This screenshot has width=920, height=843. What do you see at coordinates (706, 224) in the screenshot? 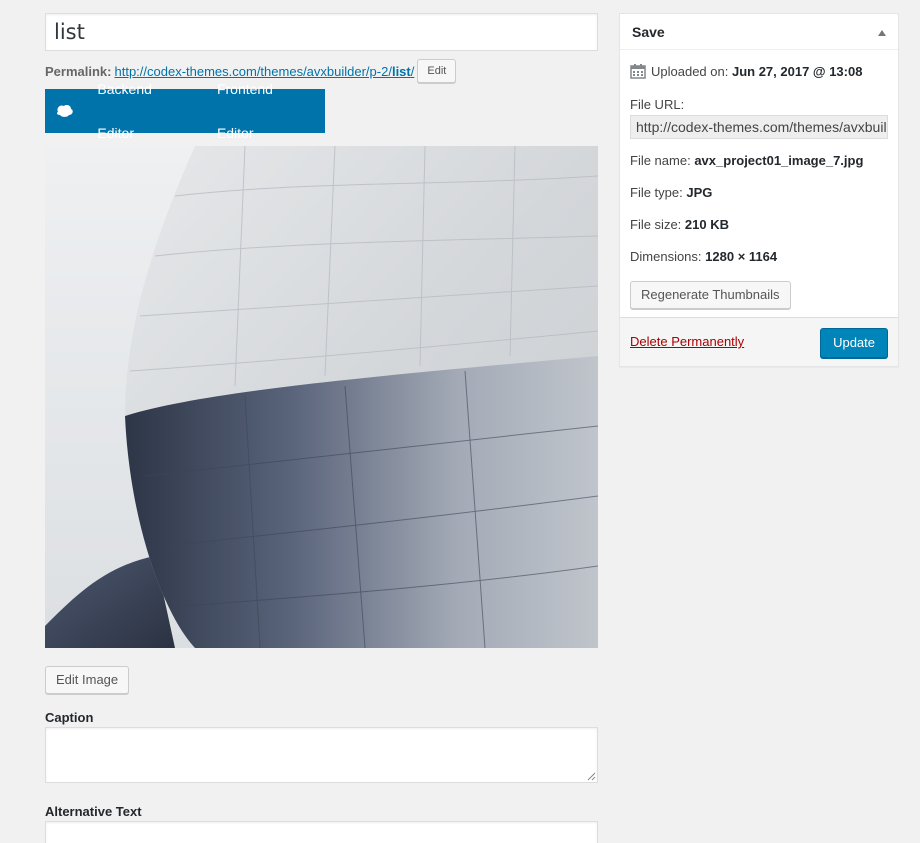
I see `file-size-value: 210 KB` at bounding box center [706, 224].